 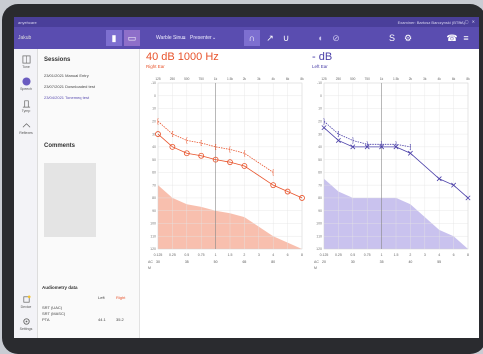 I want to click on patient-response-icon: ⊘, so click(x=336, y=38).